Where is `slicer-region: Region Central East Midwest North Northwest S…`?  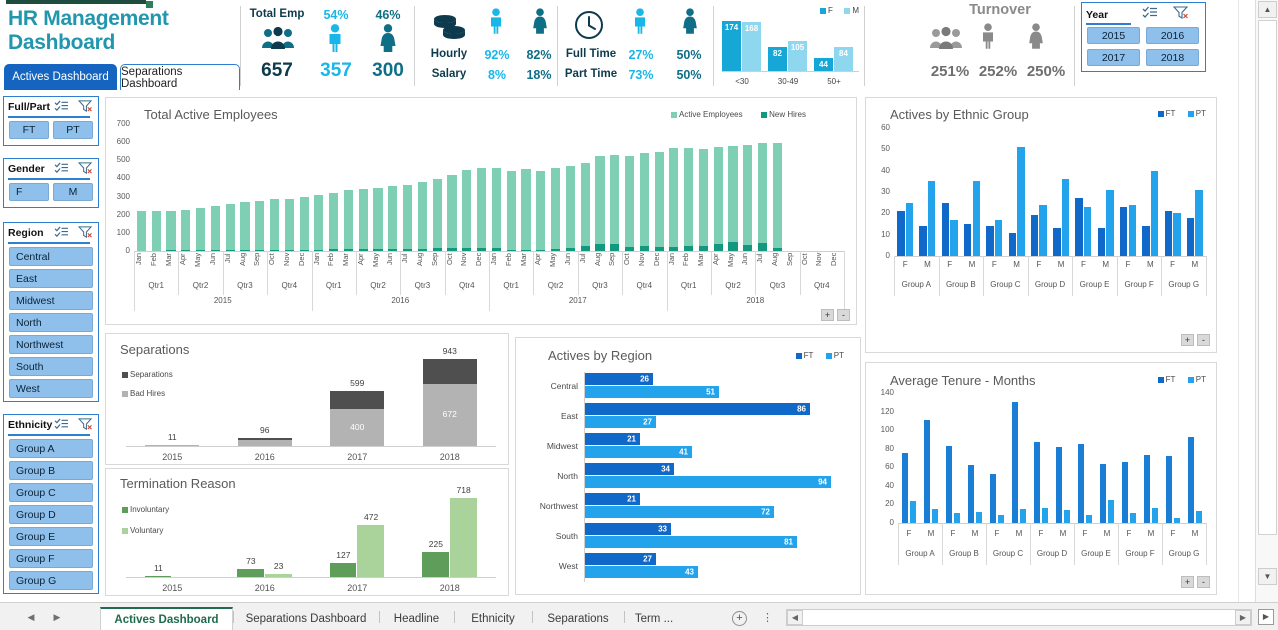
slicer-region: Region Central East Midwest North Northwest S… is located at coordinates (51, 312).